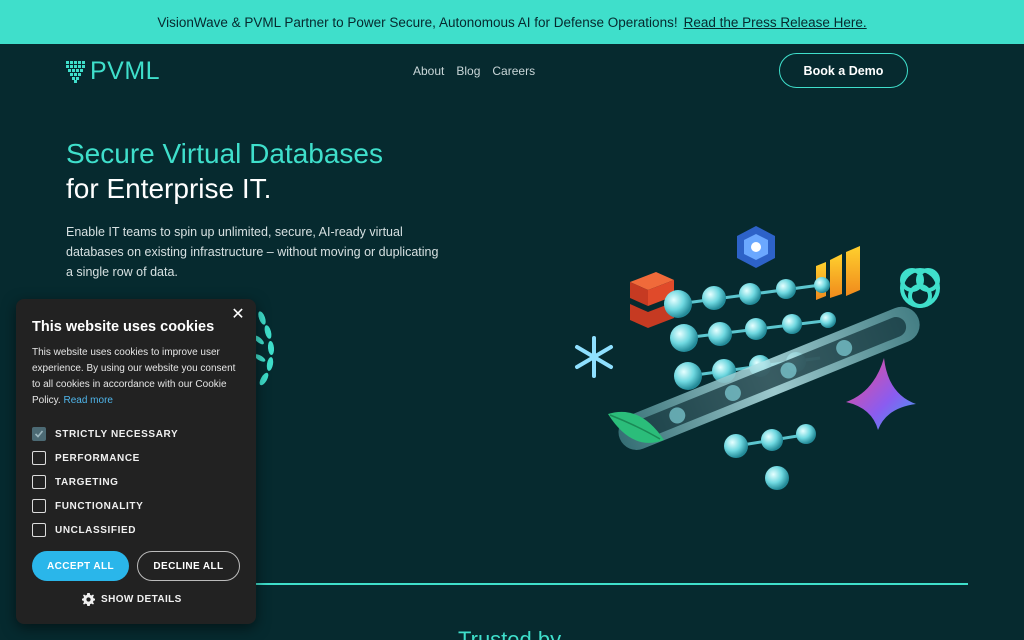 The width and height of the screenshot is (1024, 640). I want to click on option-functionality: FUNCTIONALITY, so click(105, 506).